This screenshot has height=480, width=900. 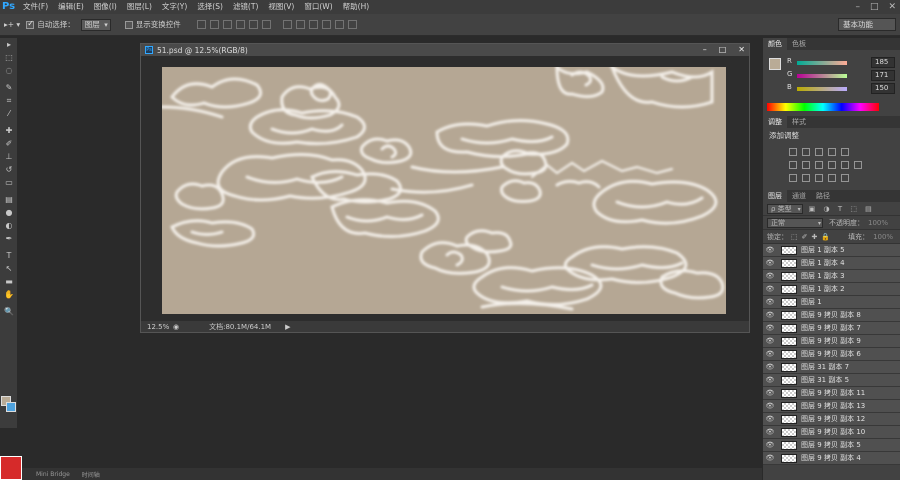 What do you see at coordinates (9, 212) in the screenshot?
I see `blur-tool-icon: ●` at bounding box center [9, 212].